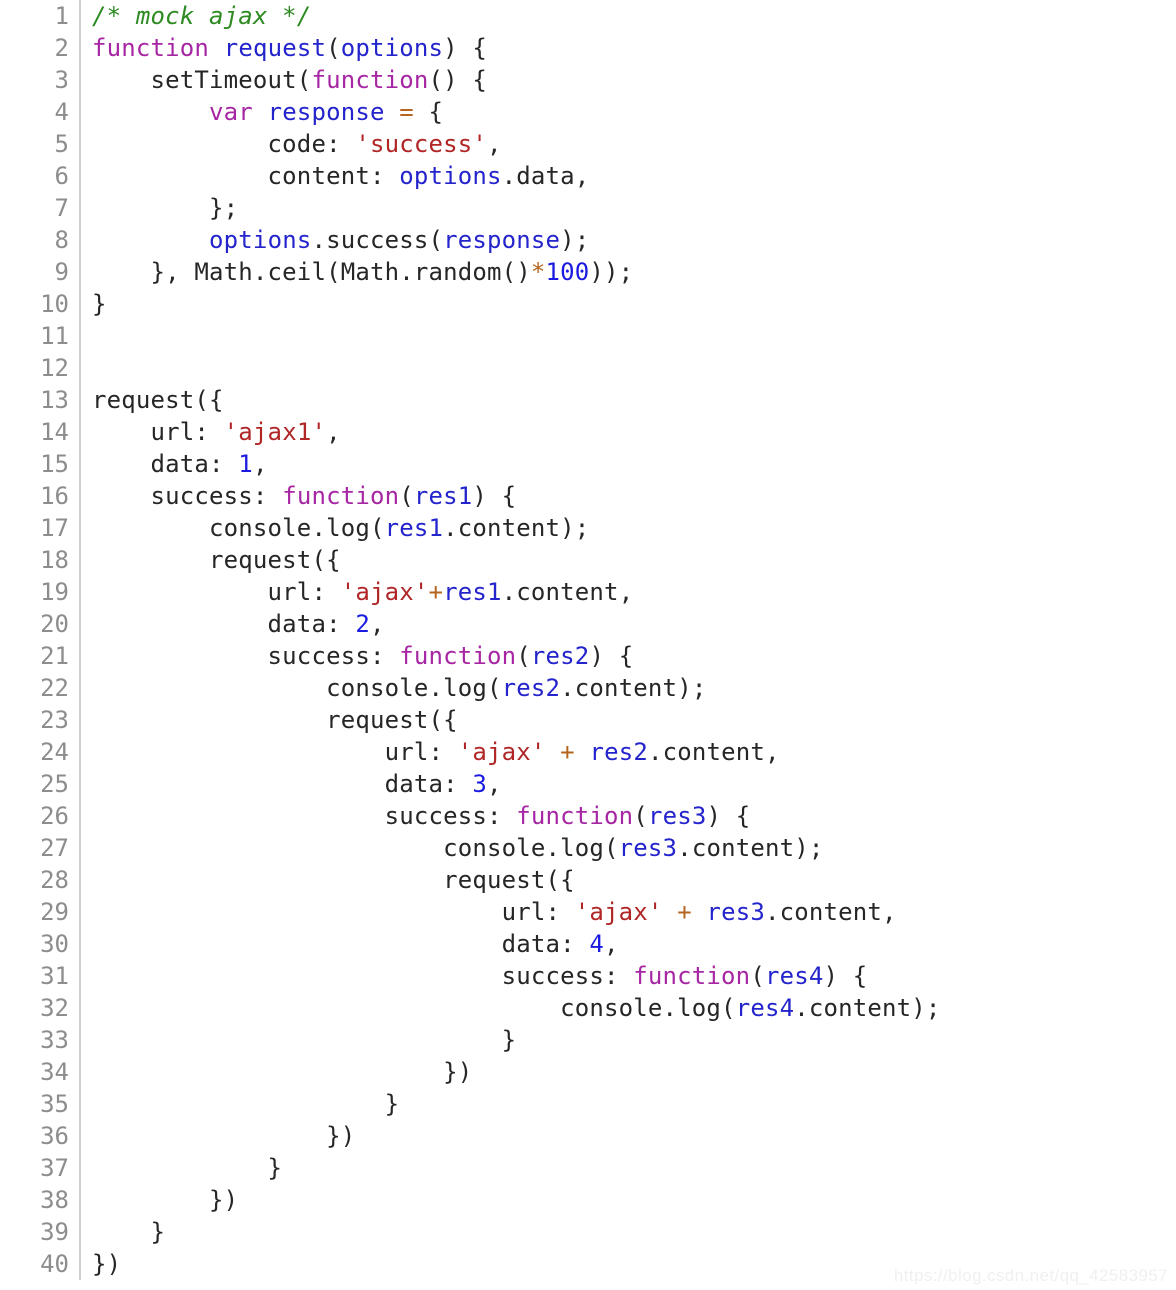 The image size is (1176, 1290). Describe the element at coordinates (628, 48) in the screenshot. I see `code-line-content: function request(options) {` at that location.